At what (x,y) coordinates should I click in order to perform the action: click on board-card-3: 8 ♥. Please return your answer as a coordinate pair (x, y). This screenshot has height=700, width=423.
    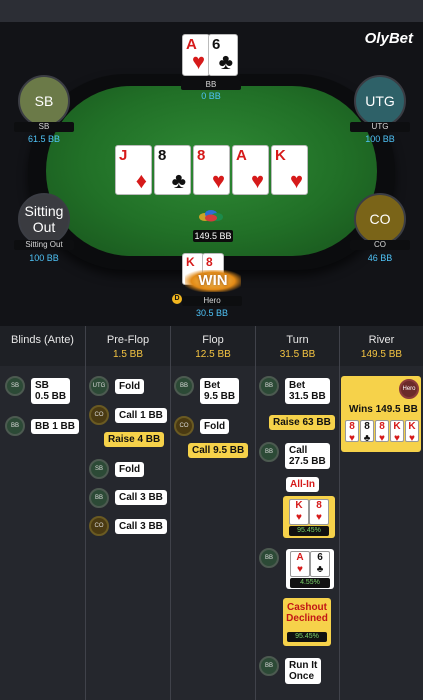
    Looking at the image, I should click on (211, 170).